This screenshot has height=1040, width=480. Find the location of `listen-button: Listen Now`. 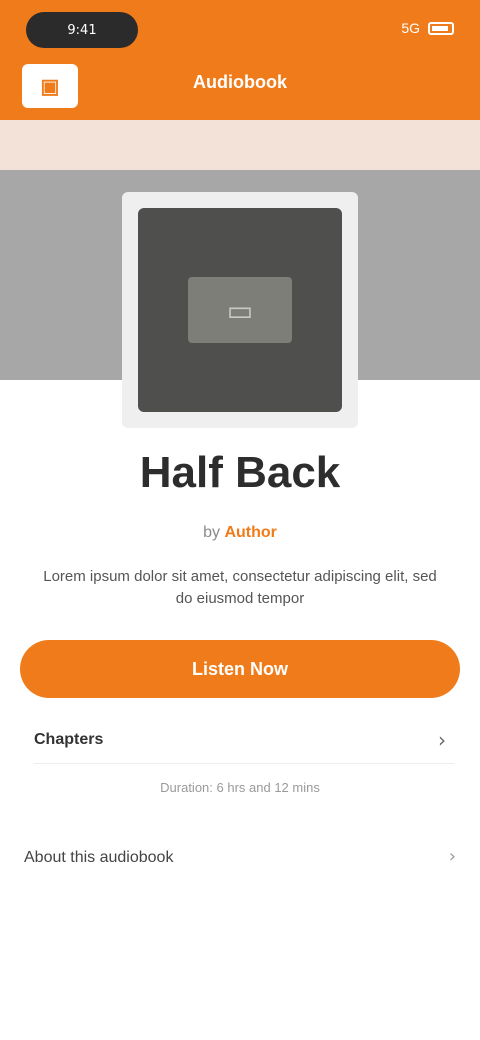

listen-button: Listen Now is located at coordinates (240, 669).